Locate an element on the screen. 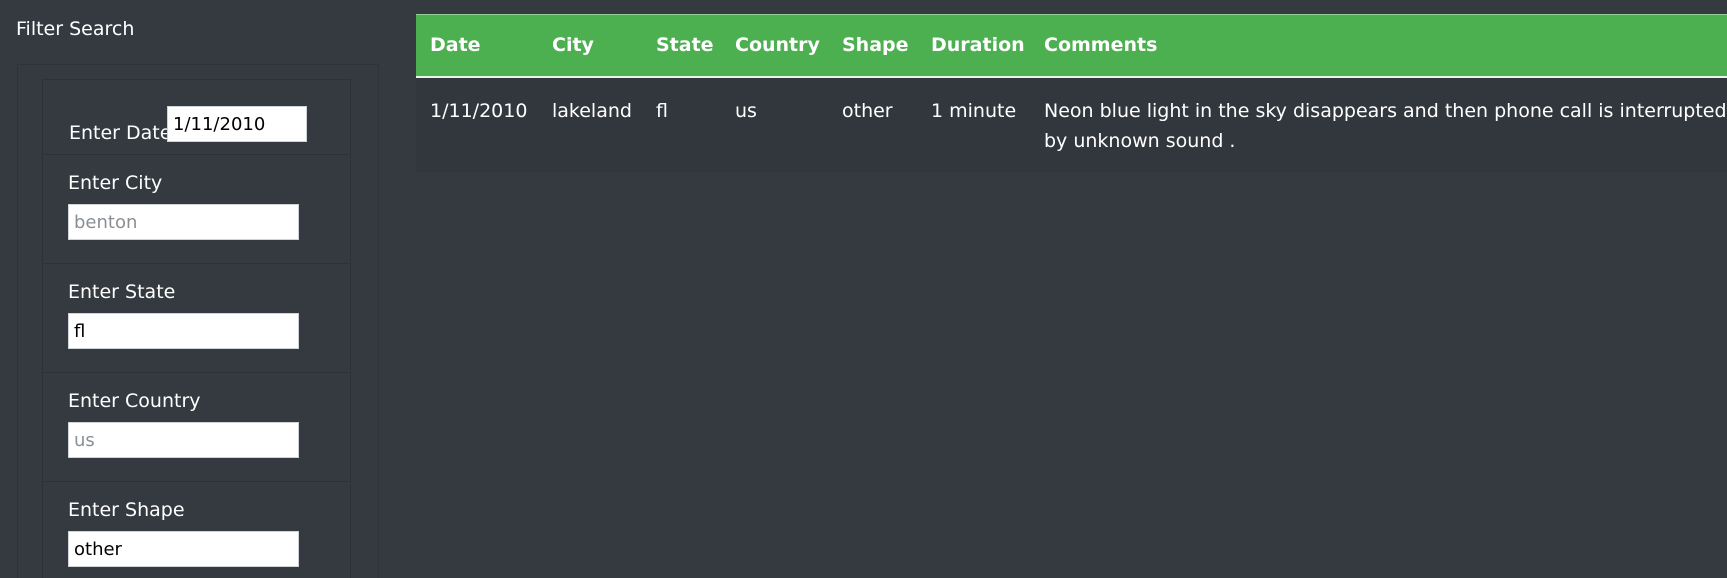 The image size is (1727, 578). filter-search-title: Filter Search is located at coordinates (75, 29).